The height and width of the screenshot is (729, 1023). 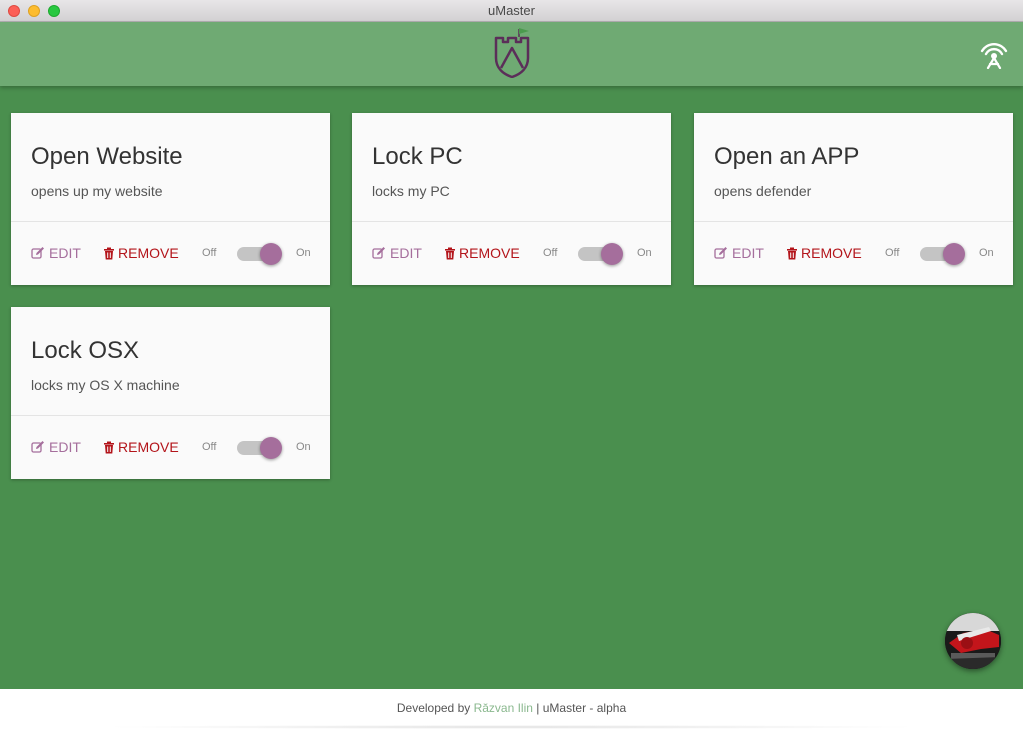 What do you see at coordinates (105, 385) in the screenshot?
I see `card-description: locks my OS X machine` at bounding box center [105, 385].